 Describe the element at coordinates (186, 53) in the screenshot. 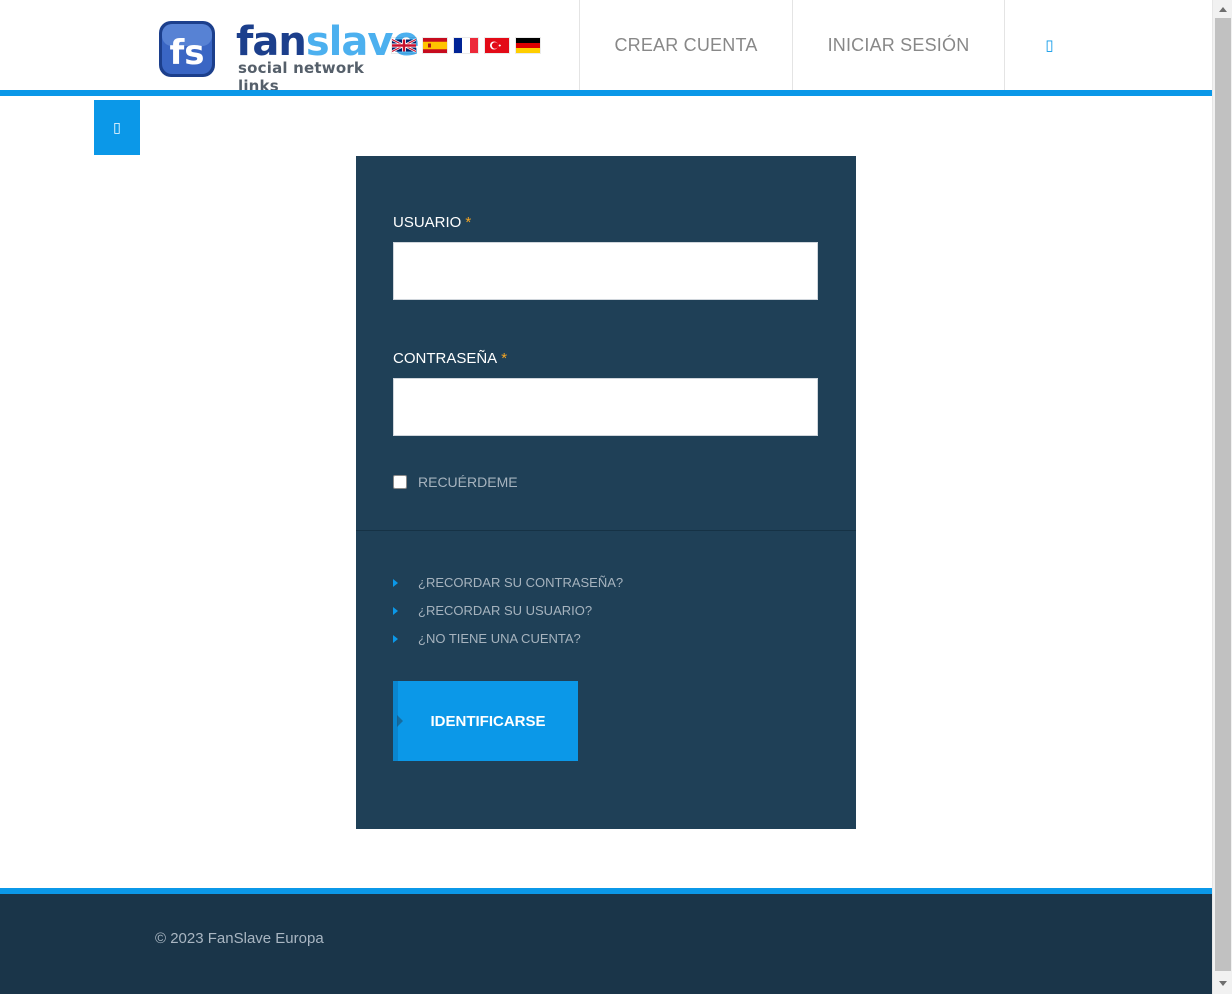

I see `svg-text: fs` at that location.